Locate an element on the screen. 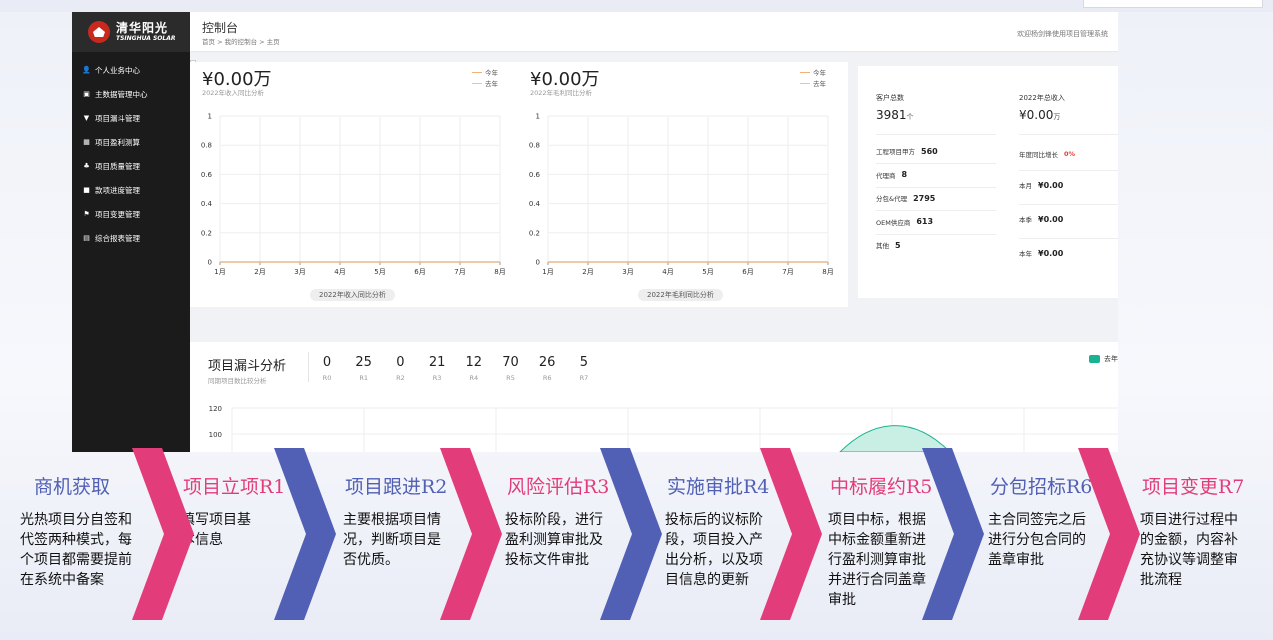  stage-key: R3 is located at coordinates (437, 378).